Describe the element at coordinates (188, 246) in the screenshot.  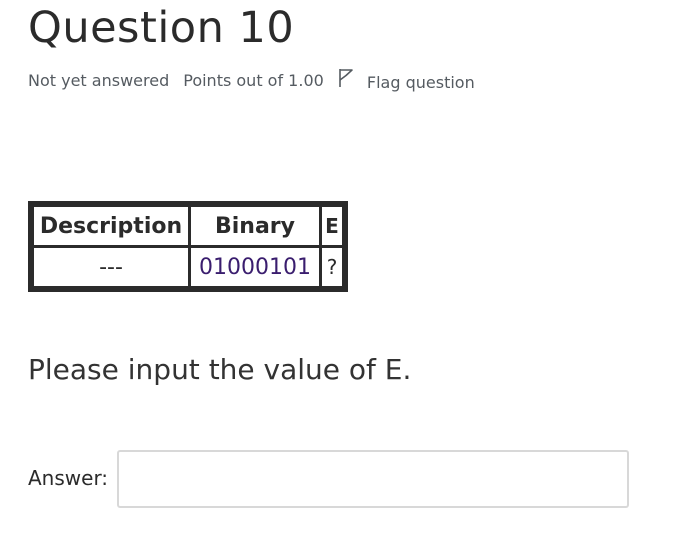
I see `binary-table: Description Binary E --- 01000101 ?` at that location.